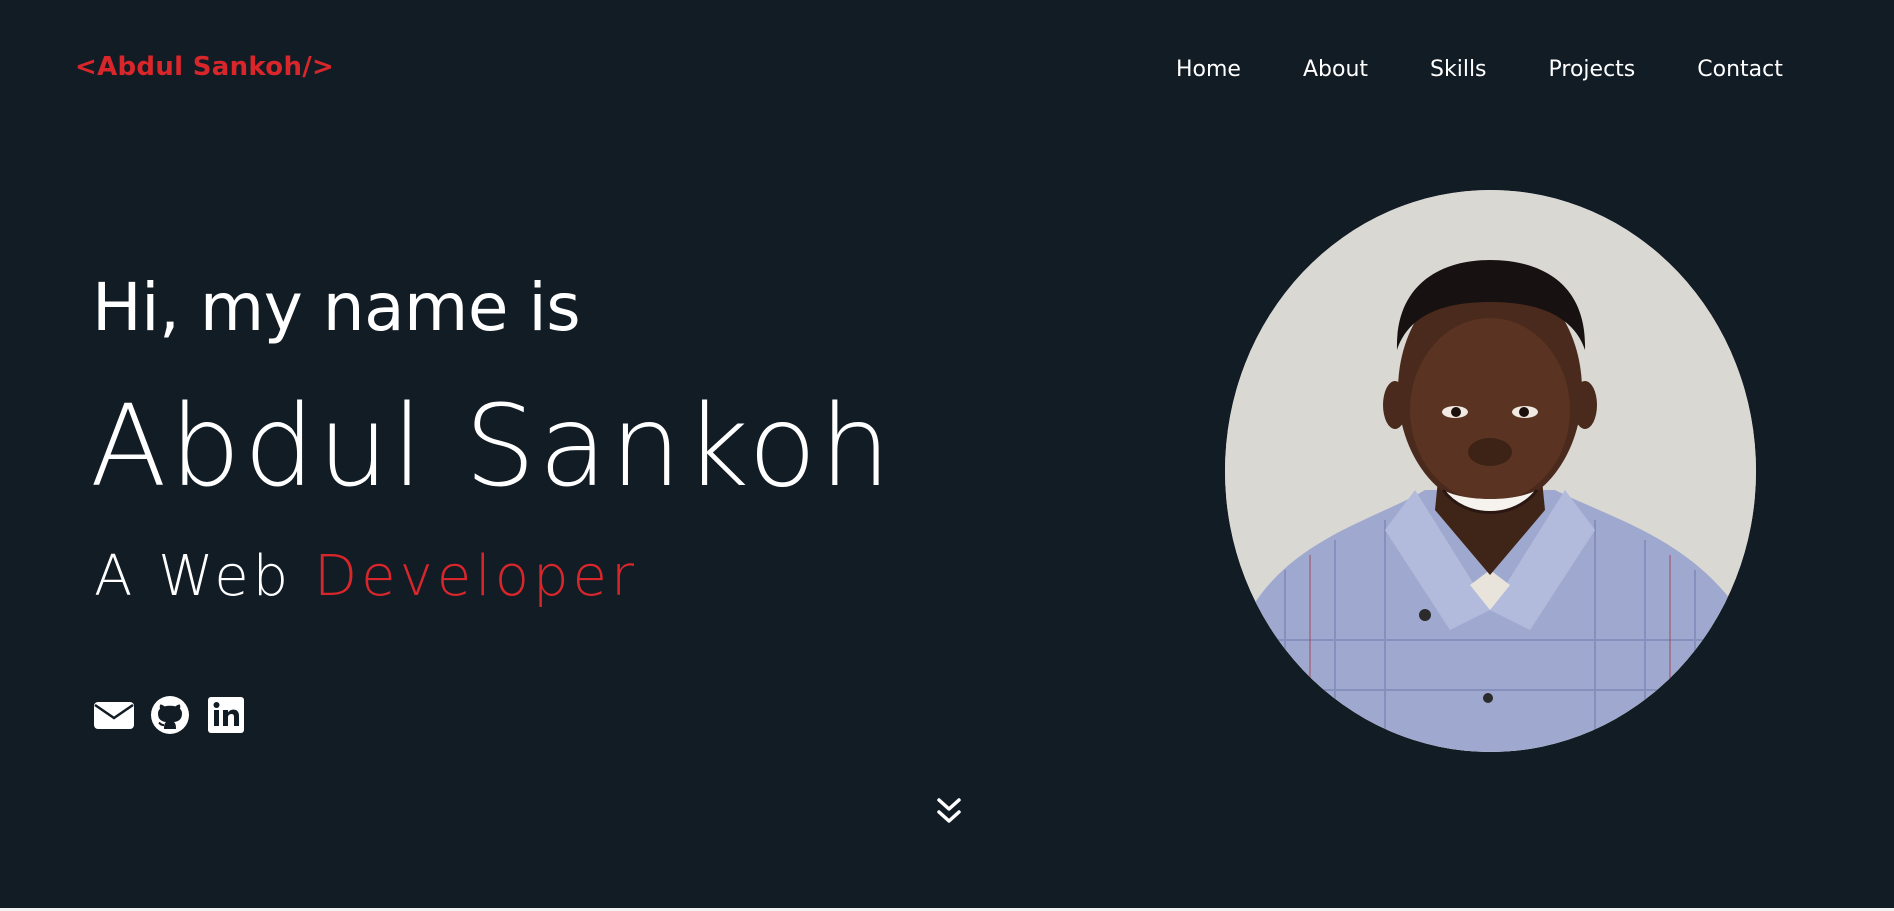 The height and width of the screenshot is (911, 1894). Describe the element at coordinates (492, 447) in the screenshot. I see `hero-name: Abdul Sankoh` at that location.